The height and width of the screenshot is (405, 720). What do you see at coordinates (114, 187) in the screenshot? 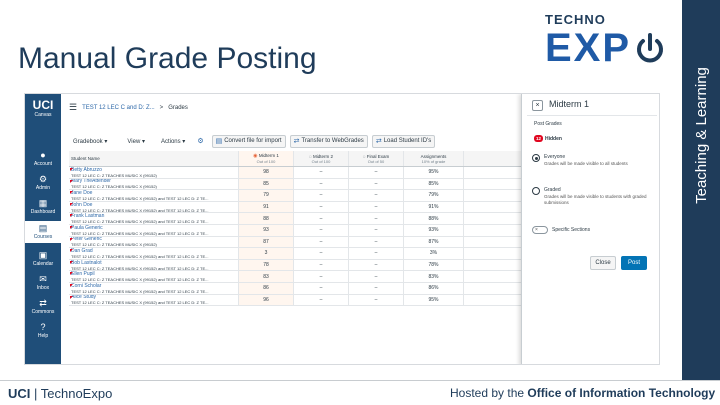
I see `student-section: TEST 12 LEC C: Z TEACHES MUSIC X (99152)` at bounding box center [114, 187].